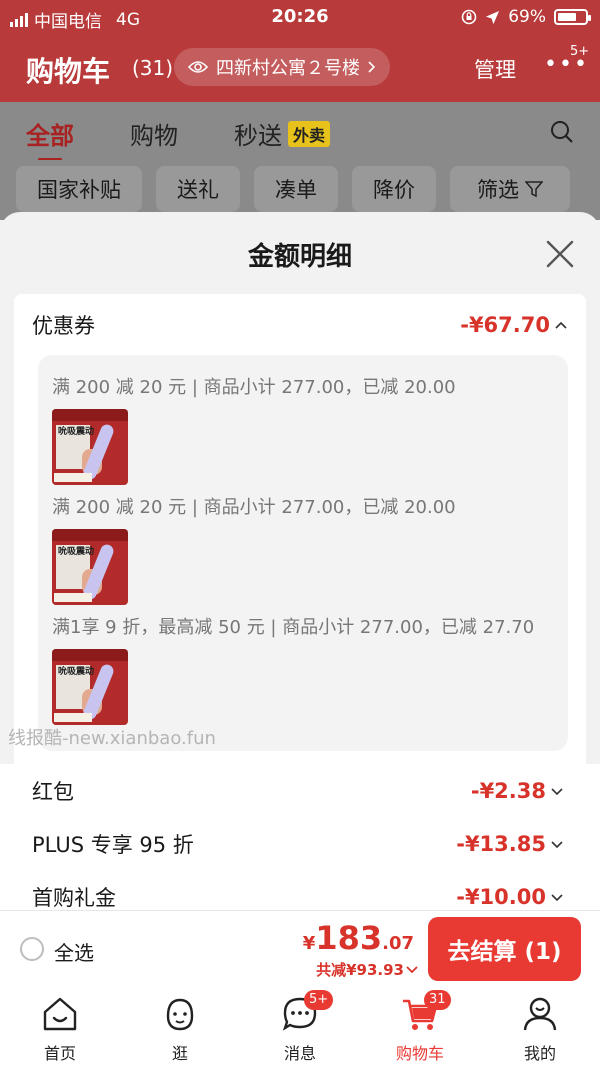 Image resolution: width=600 pixels, height=1067 pixels. Describe the element at coordinates (60, 1014) in the screenshot. I see `home-icon` at that location.